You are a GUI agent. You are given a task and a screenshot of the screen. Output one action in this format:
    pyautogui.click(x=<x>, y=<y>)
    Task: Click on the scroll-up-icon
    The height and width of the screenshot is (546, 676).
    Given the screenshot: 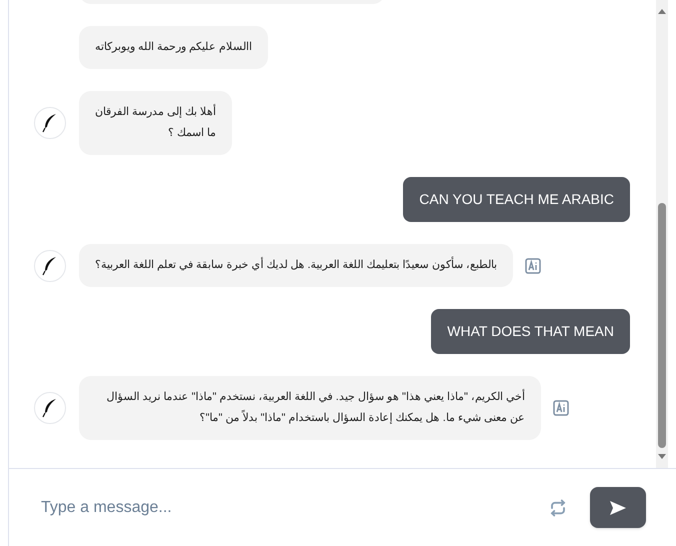 What is the action you would take?
    pyautogui.click(x=662, y=11)
    